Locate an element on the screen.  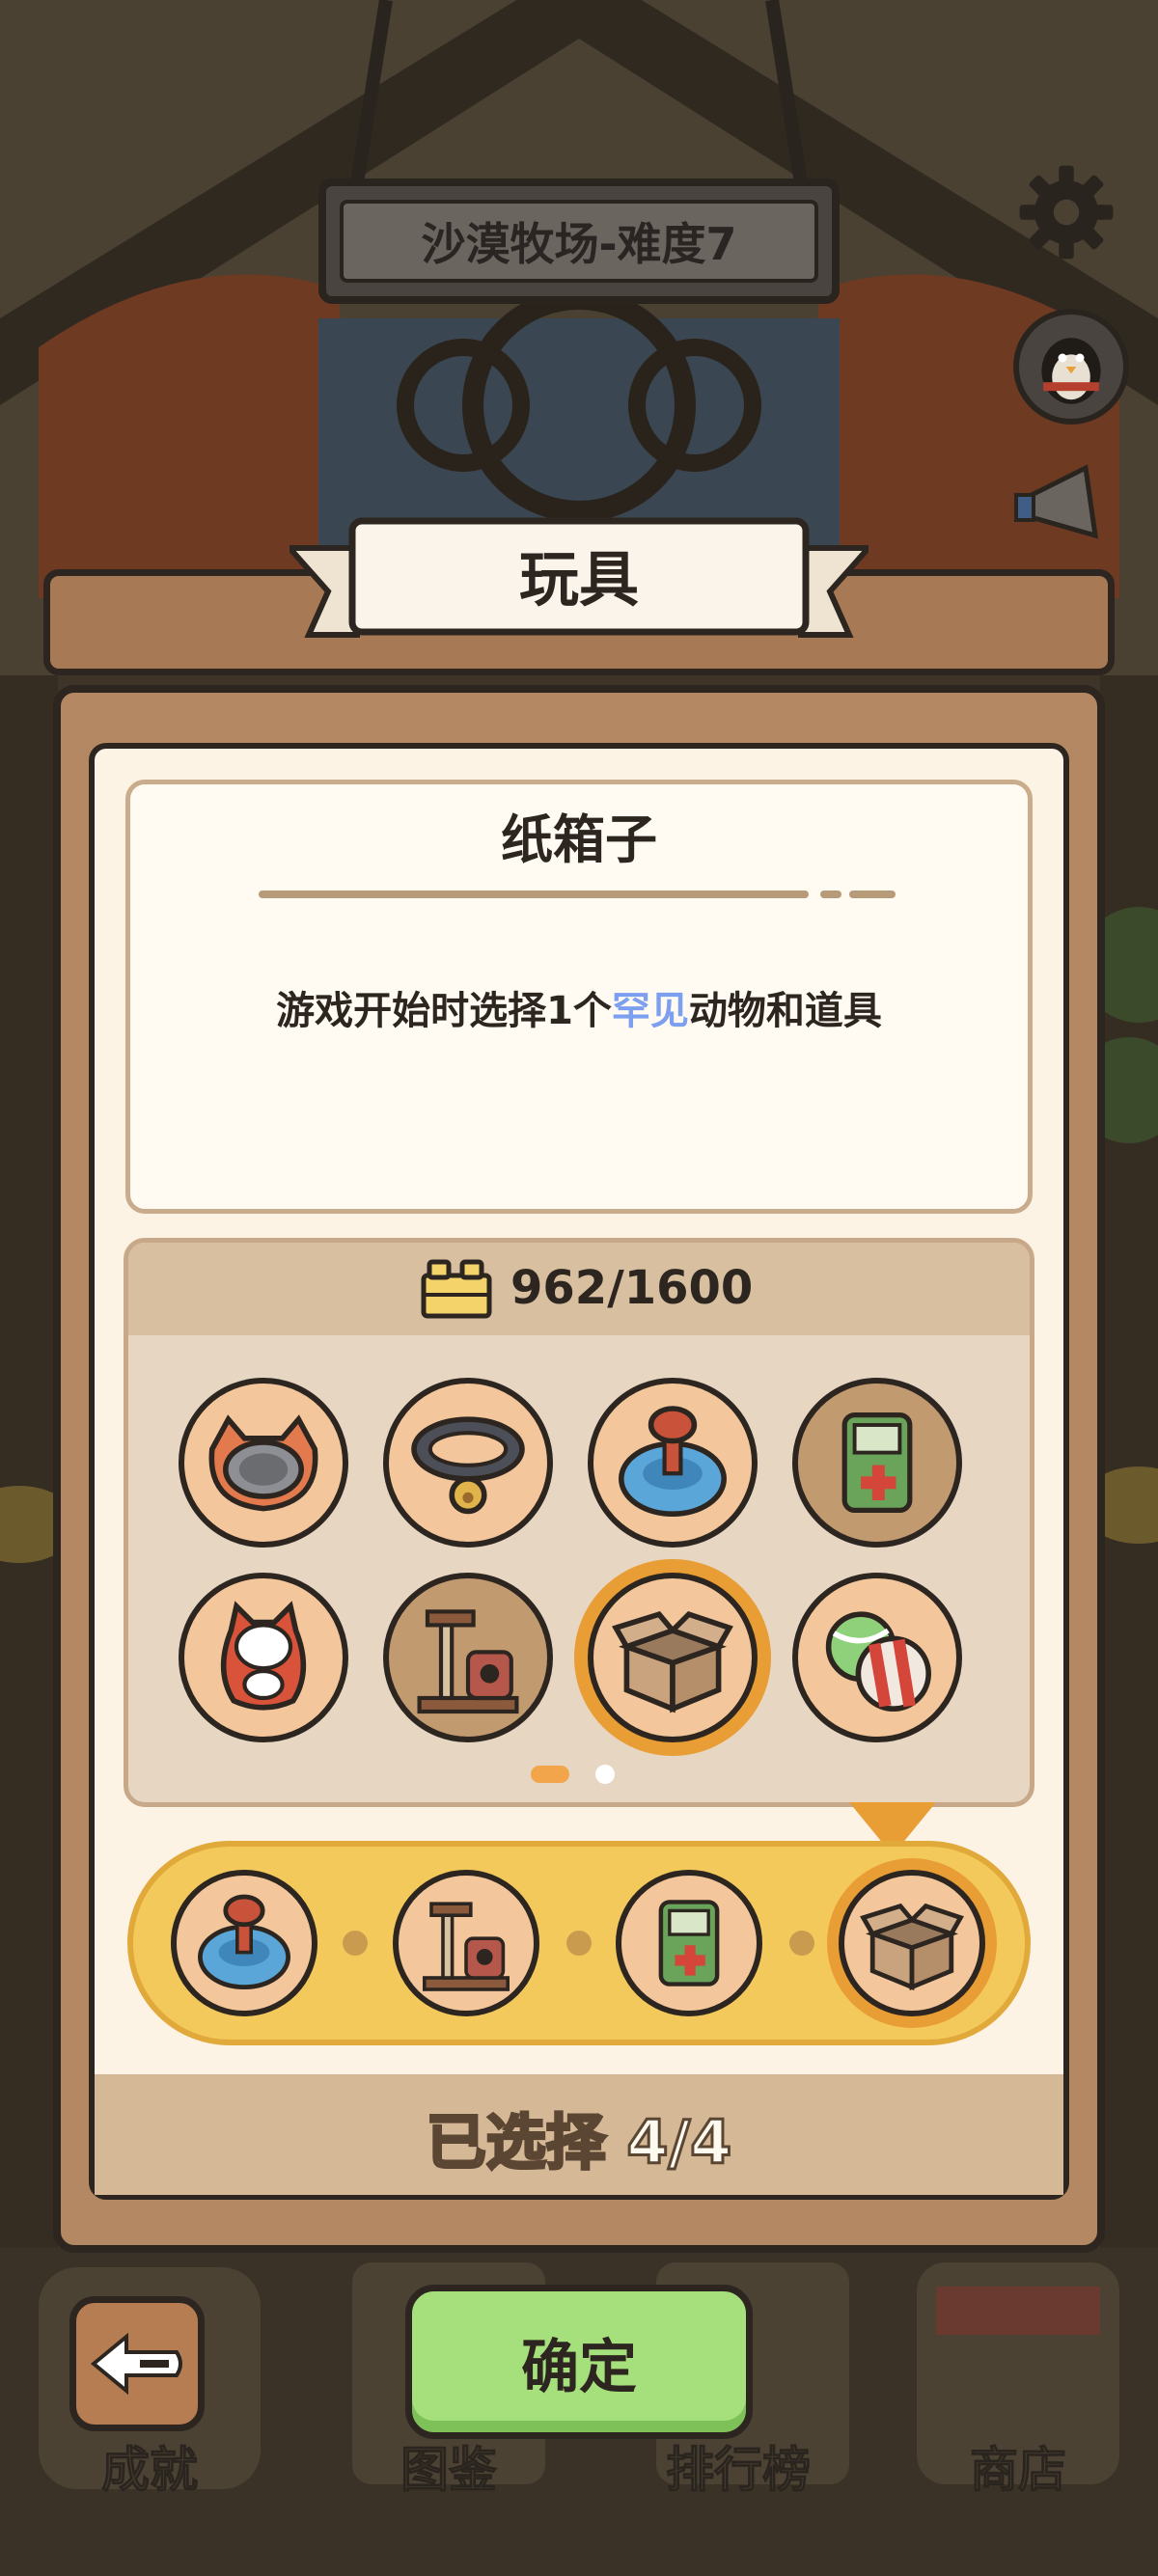
toy-slot-collar is located at coordinates (468, 1463).